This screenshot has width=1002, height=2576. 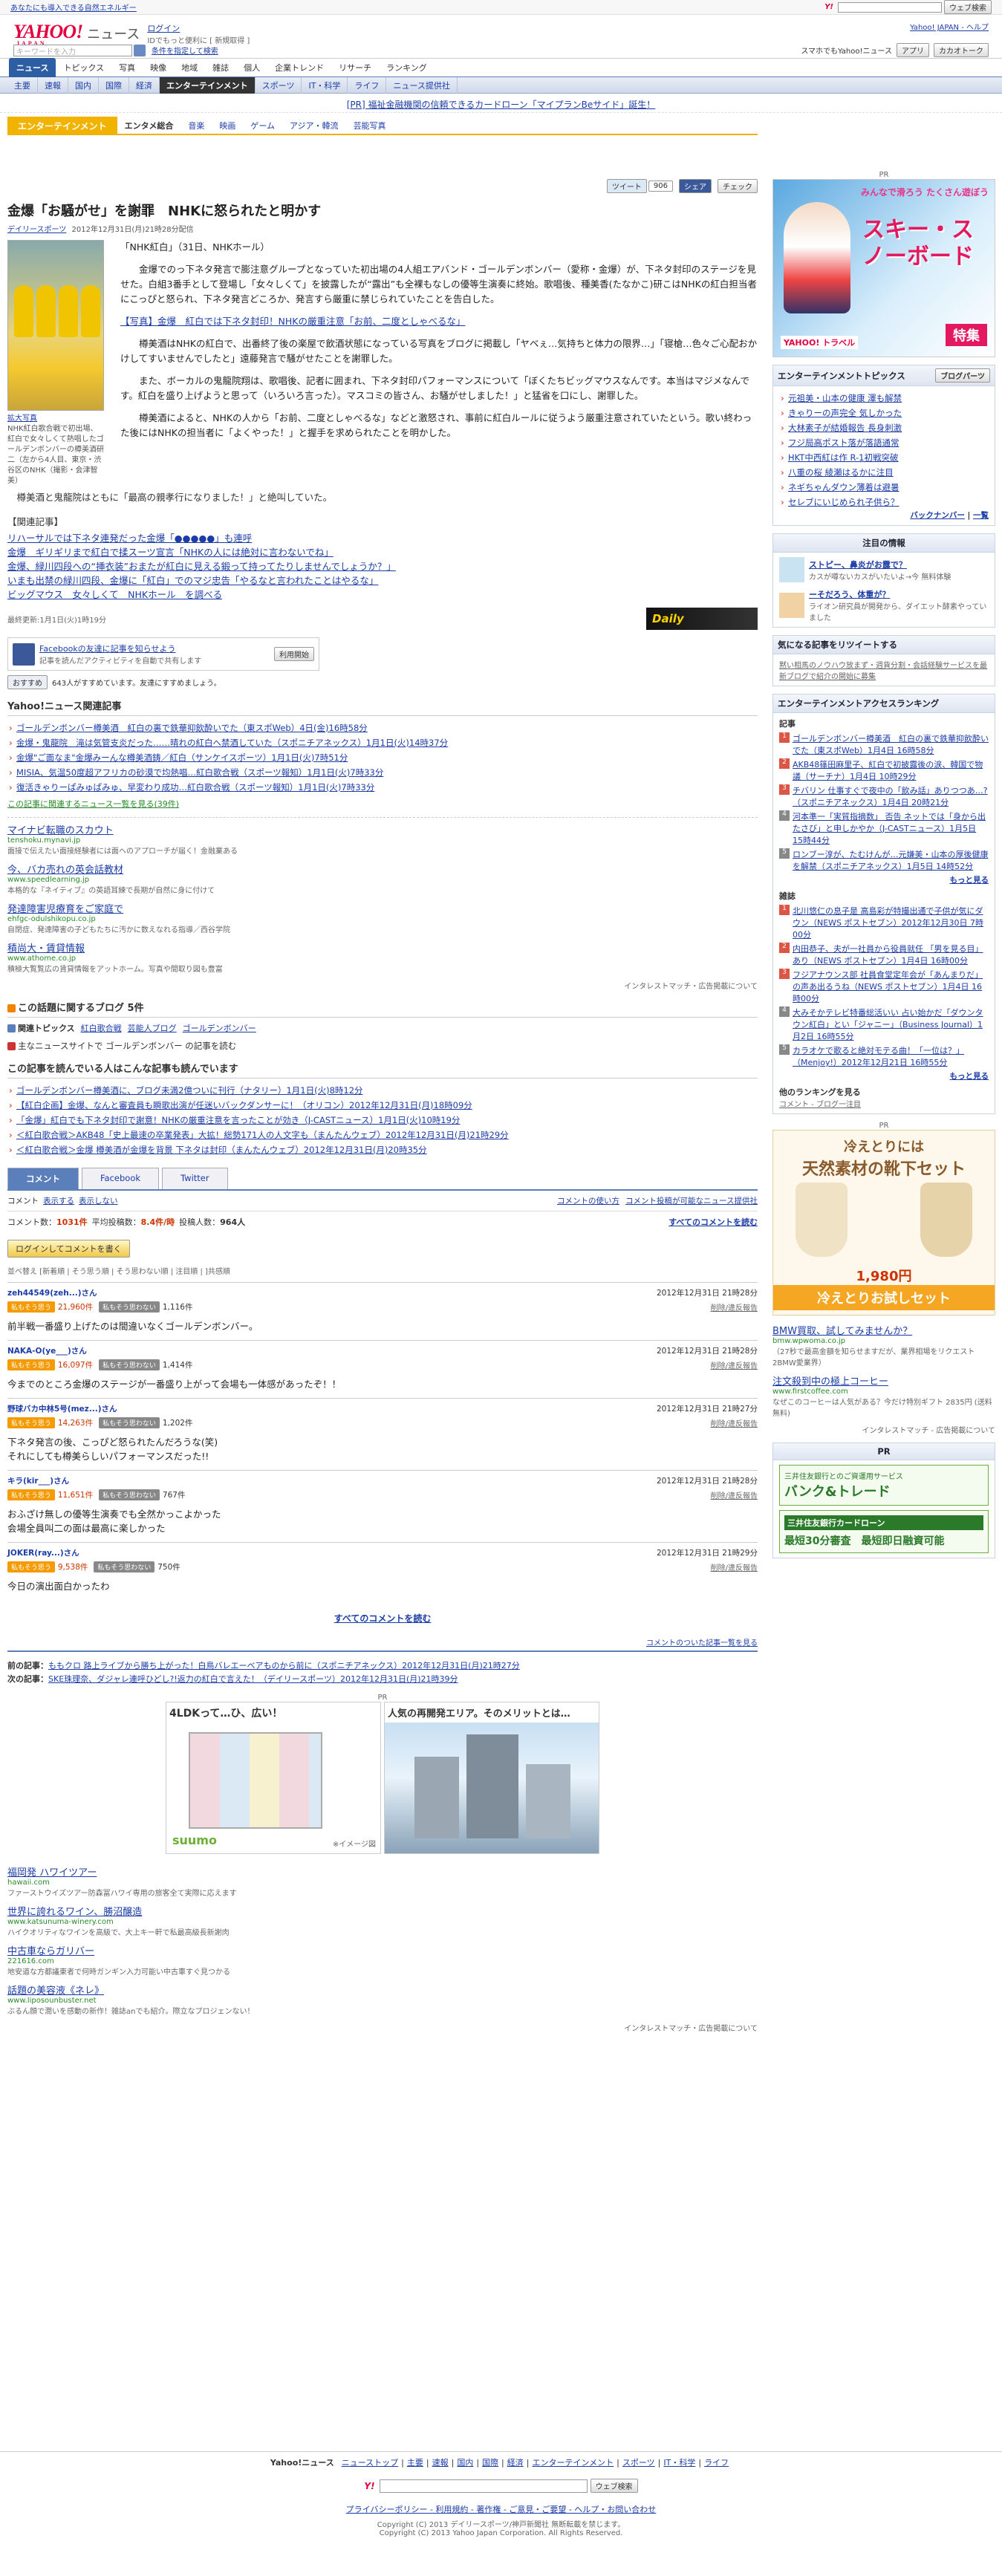 What do you see at coordinates (189, 67) in the screenshot?
I see `nav-region: 地域` at bounding box center [189, 67].